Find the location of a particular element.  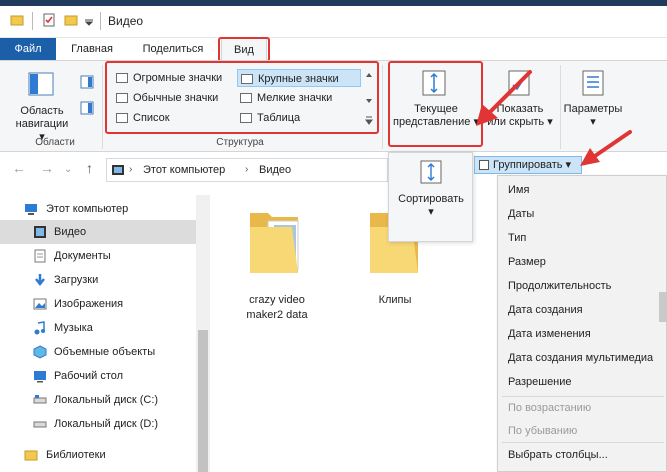

group-by-name: Имя is located at coordinates (518, 190).